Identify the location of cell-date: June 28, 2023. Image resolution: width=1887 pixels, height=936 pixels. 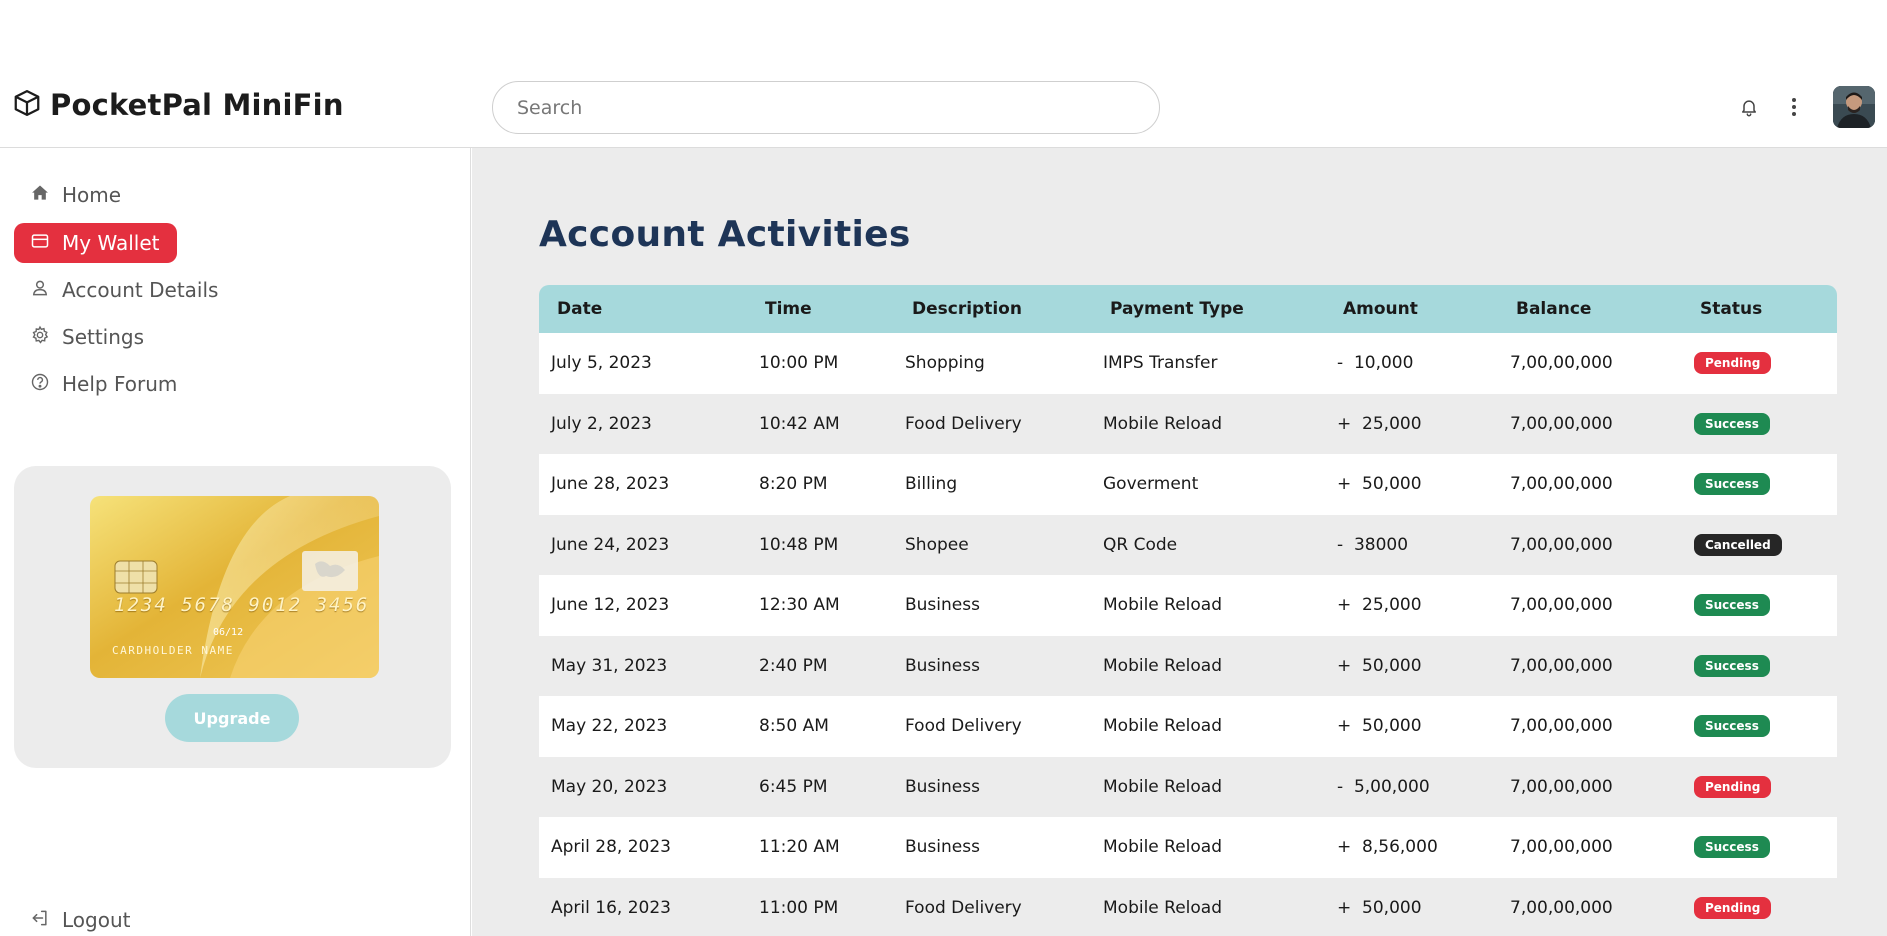
(610, 484).